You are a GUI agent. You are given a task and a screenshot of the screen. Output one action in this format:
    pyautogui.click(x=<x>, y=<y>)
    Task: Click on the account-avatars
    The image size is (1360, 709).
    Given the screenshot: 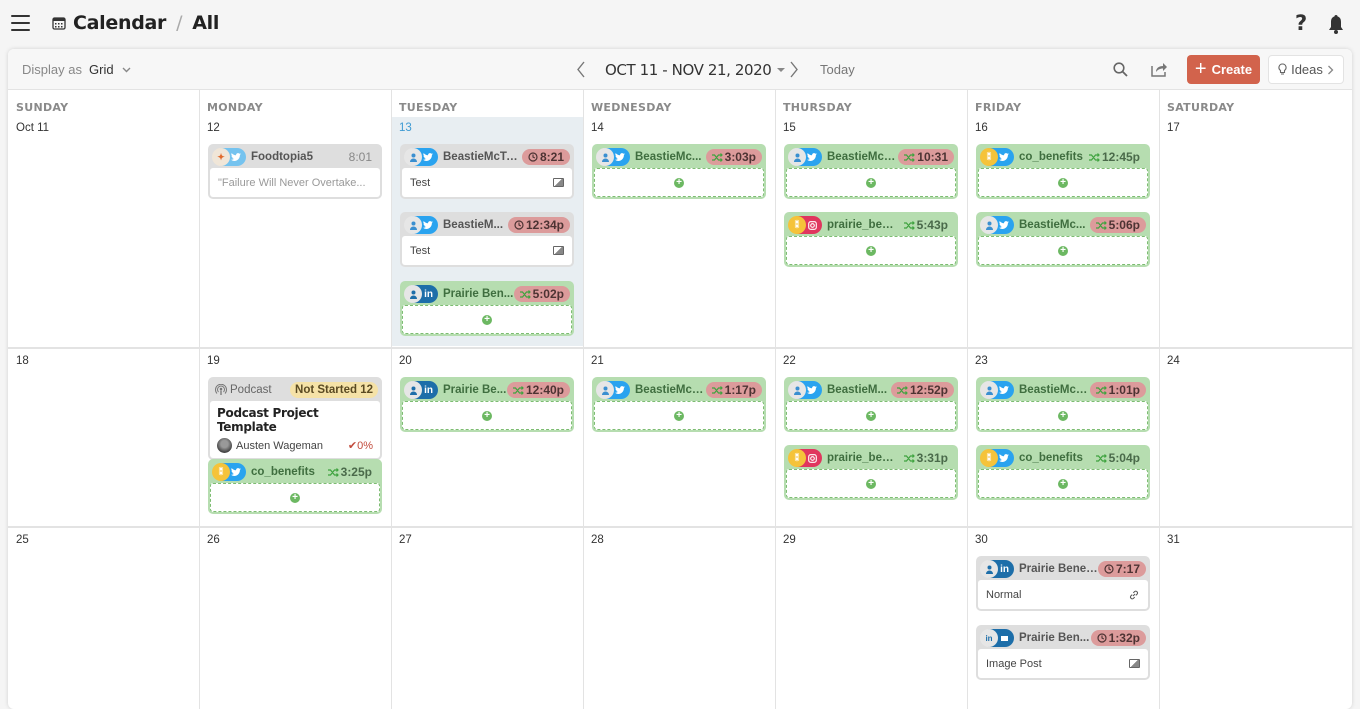 What is the action you would take?
    pyautogui.click(x=806, y=390)
    